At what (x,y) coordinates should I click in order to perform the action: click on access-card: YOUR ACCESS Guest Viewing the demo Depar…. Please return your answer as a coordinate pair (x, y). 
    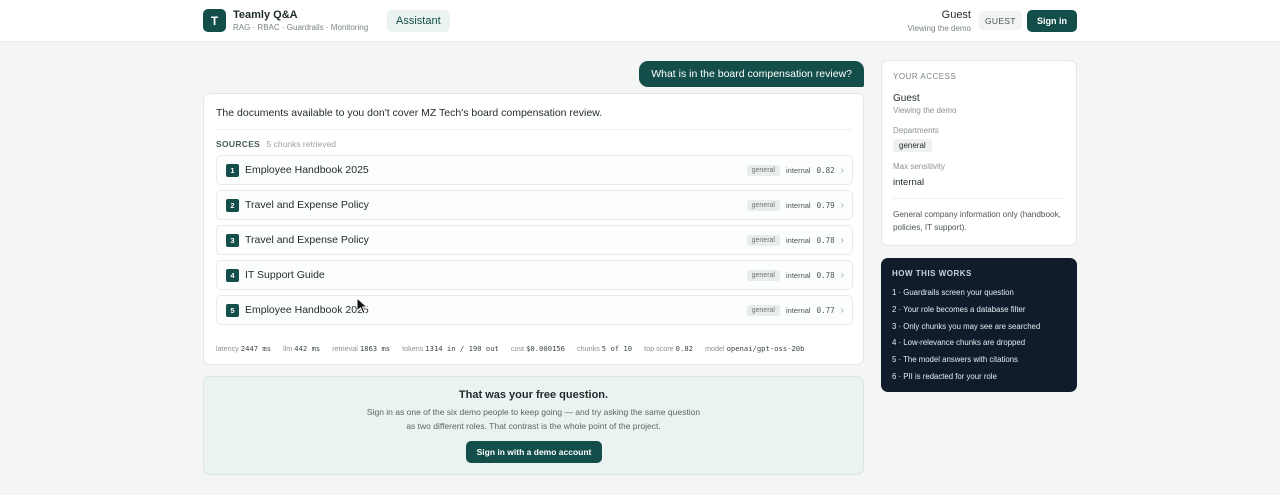
    Looking at the image, I should click on (979, 153).